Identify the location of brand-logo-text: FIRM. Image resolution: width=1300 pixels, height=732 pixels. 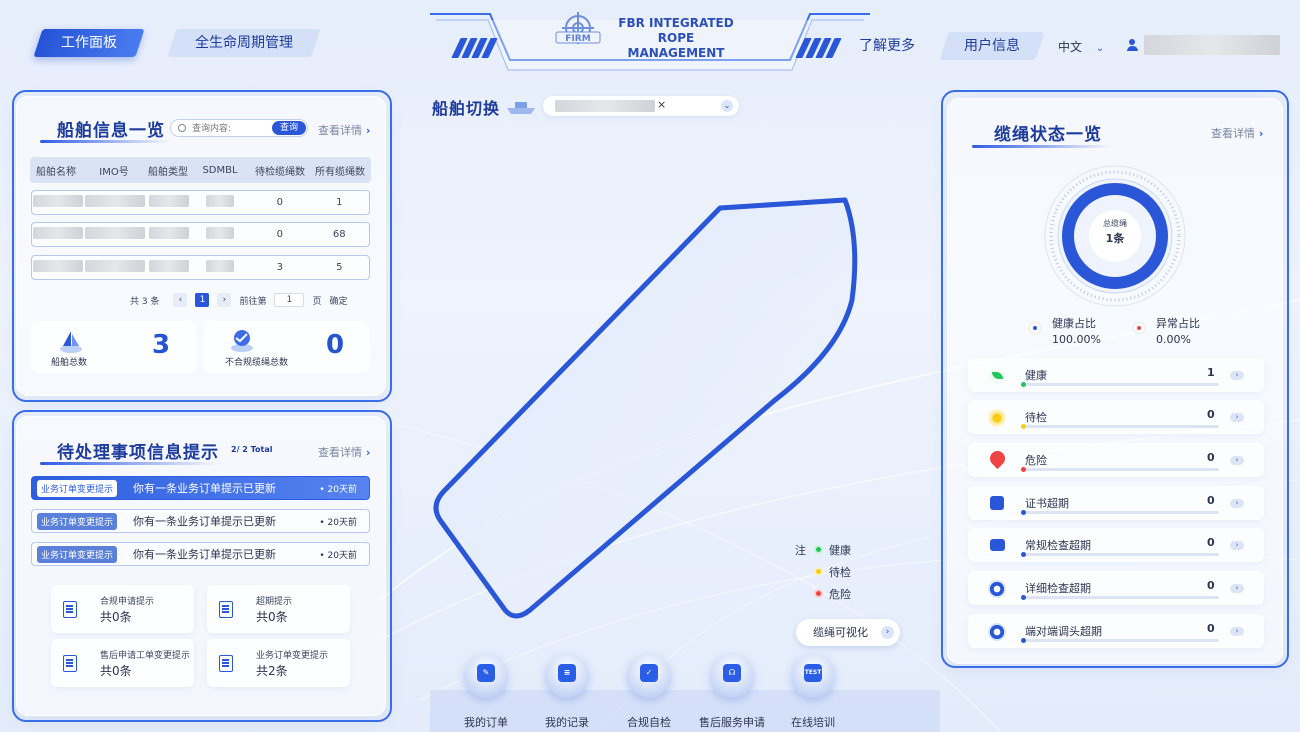
(577, 39).